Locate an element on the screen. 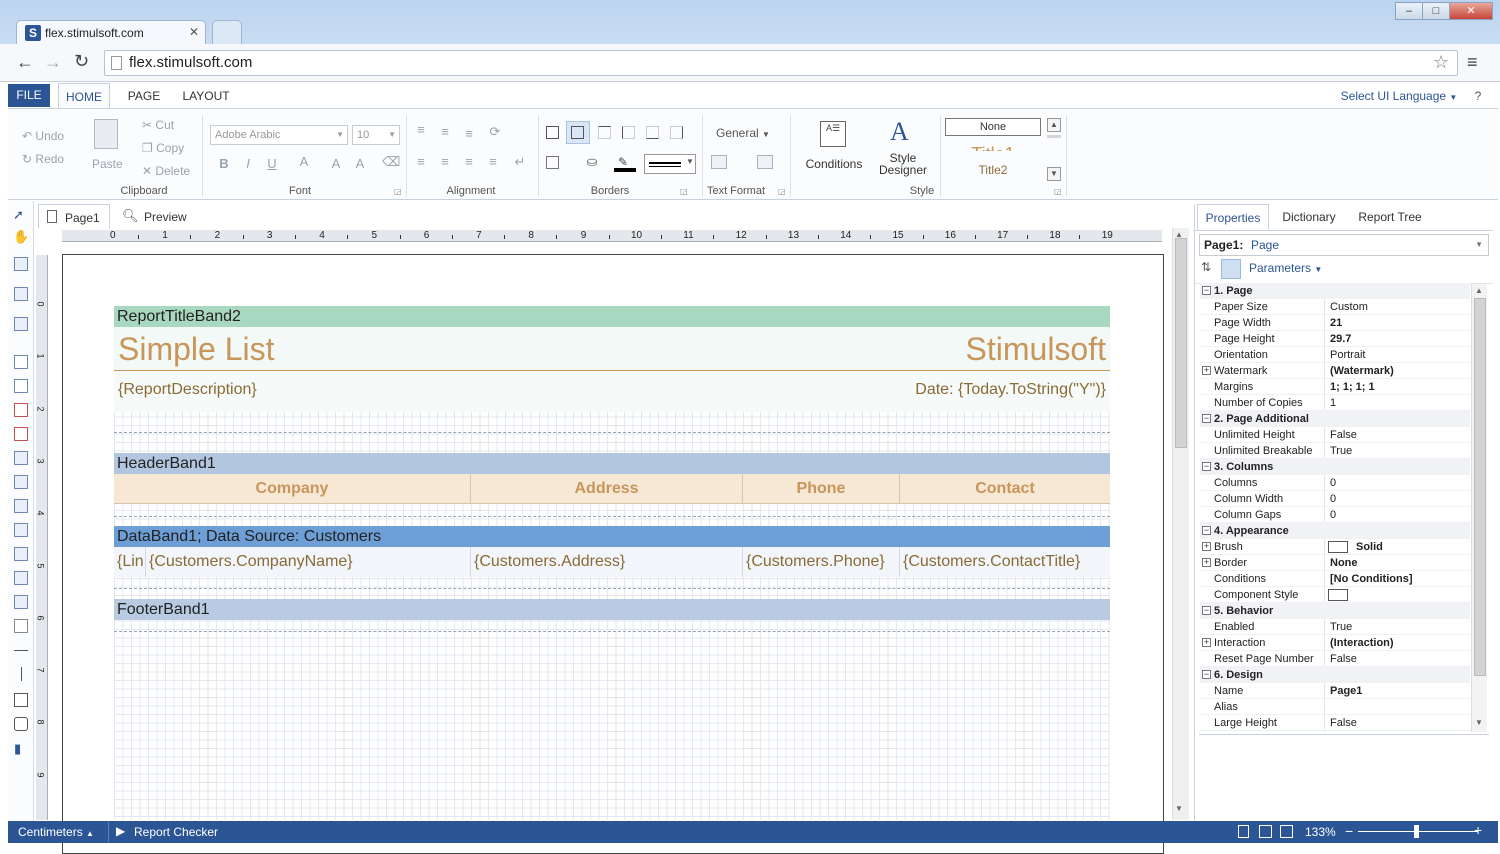  property-row: Reset Page Number False is located at coordinates (1335, 659).